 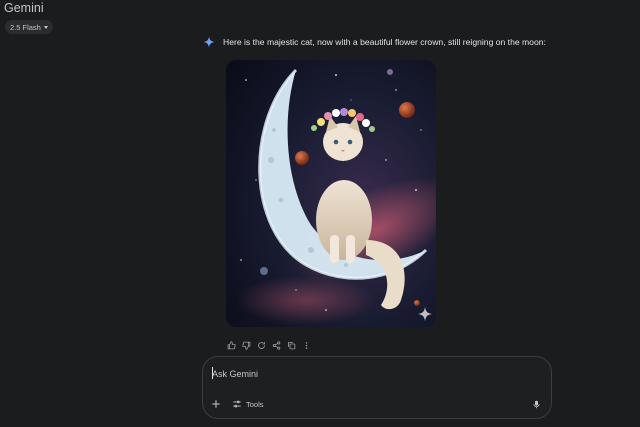 I want to click on chevron-down-icon, so click(x=45, y=27).